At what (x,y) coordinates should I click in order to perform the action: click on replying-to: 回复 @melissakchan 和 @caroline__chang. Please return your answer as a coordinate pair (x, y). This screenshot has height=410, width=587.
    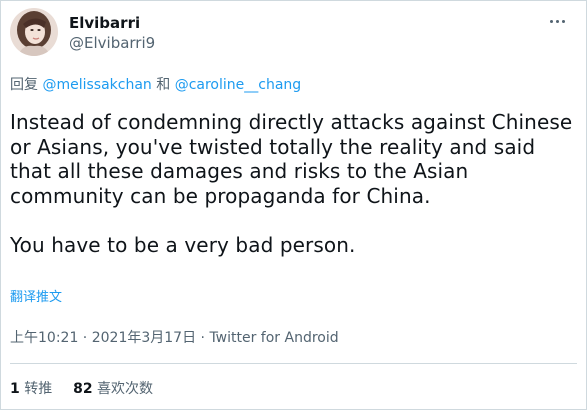
    Looking at the image, I should click on (155, 85).